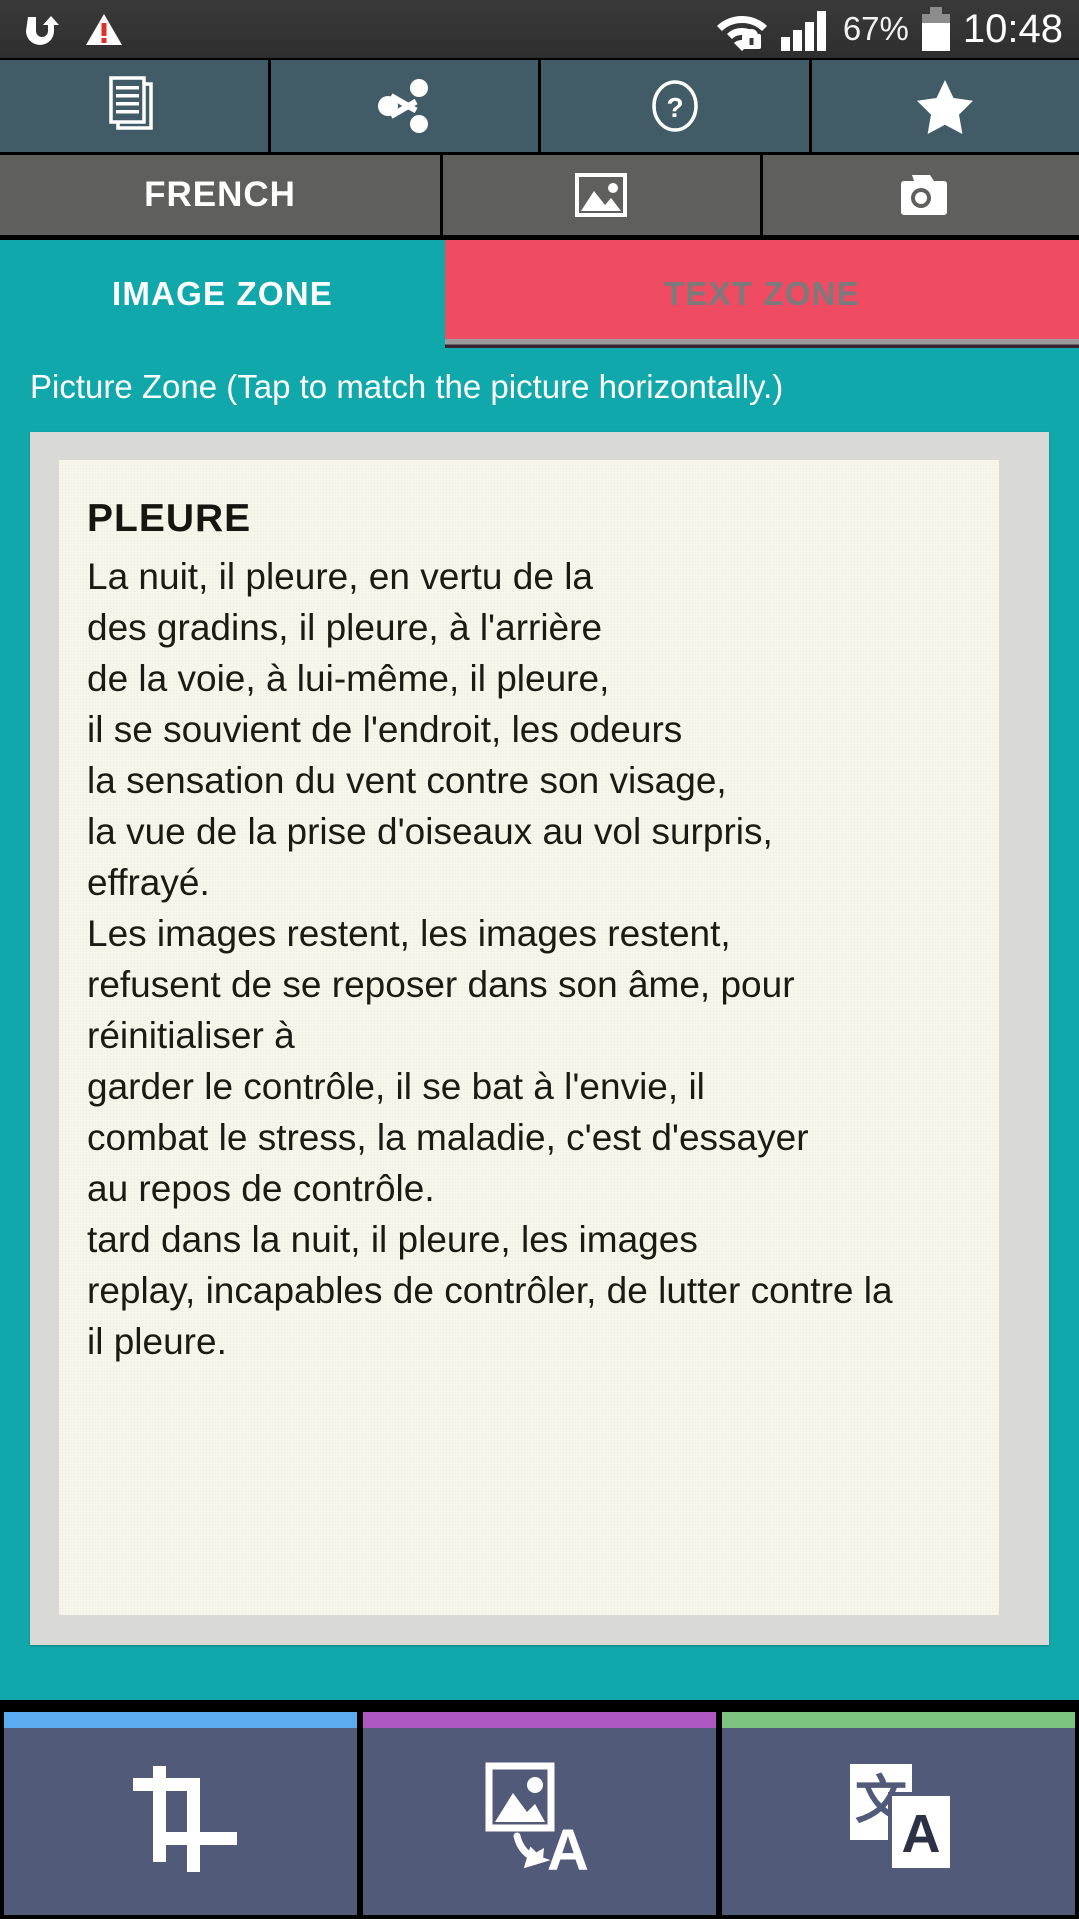 This screenshot has height=1919, width=1079. What do you see at coordinates (180, 1720) in the screenshot?
I see `crop-button-accent` at bounding box center [180, 1720].